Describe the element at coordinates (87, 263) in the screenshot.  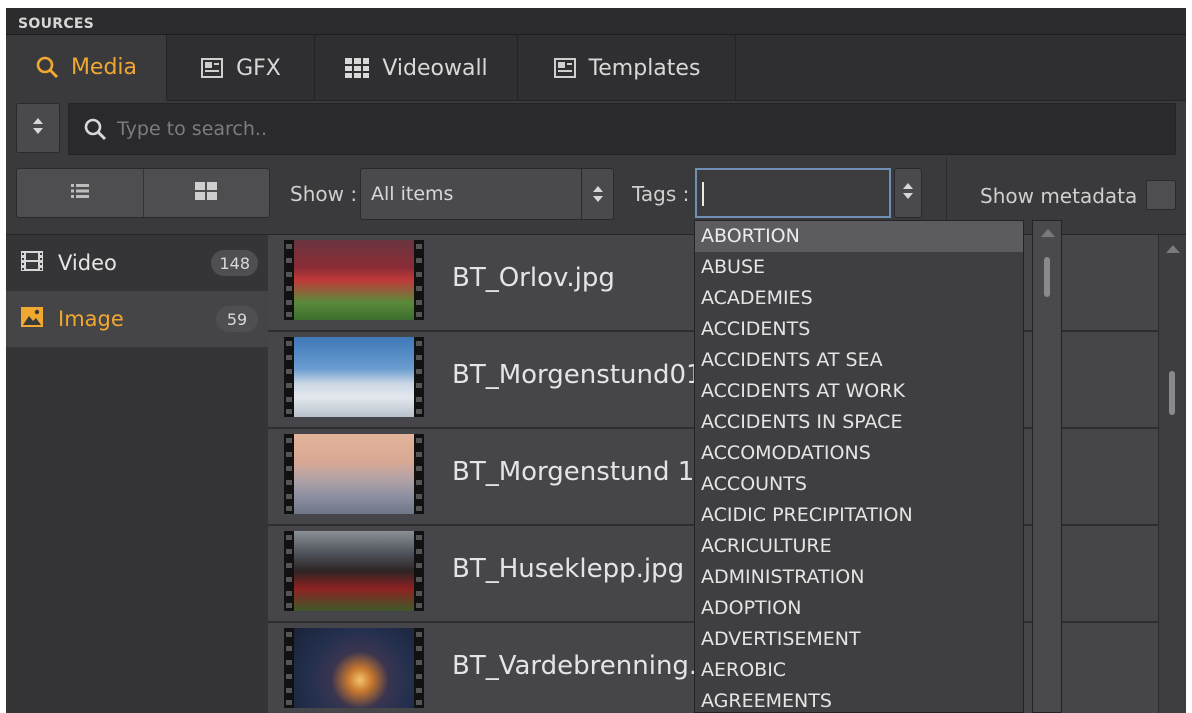
I see `category-label: Video` at that location.